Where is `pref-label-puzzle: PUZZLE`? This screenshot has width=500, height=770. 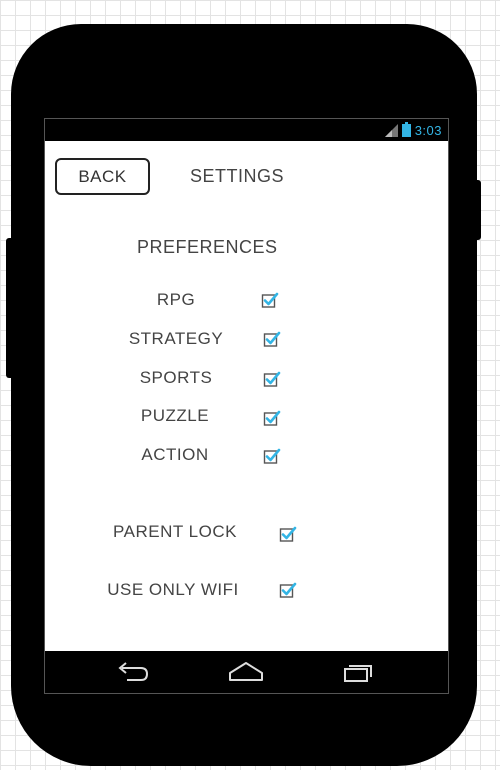
pref-label-puzzle: PUZZLE is located at coordinates (175, 415).